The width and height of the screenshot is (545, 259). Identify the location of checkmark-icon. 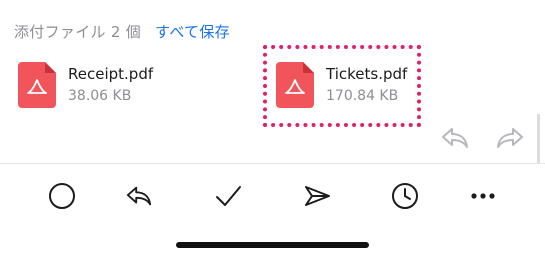
(228, 196).